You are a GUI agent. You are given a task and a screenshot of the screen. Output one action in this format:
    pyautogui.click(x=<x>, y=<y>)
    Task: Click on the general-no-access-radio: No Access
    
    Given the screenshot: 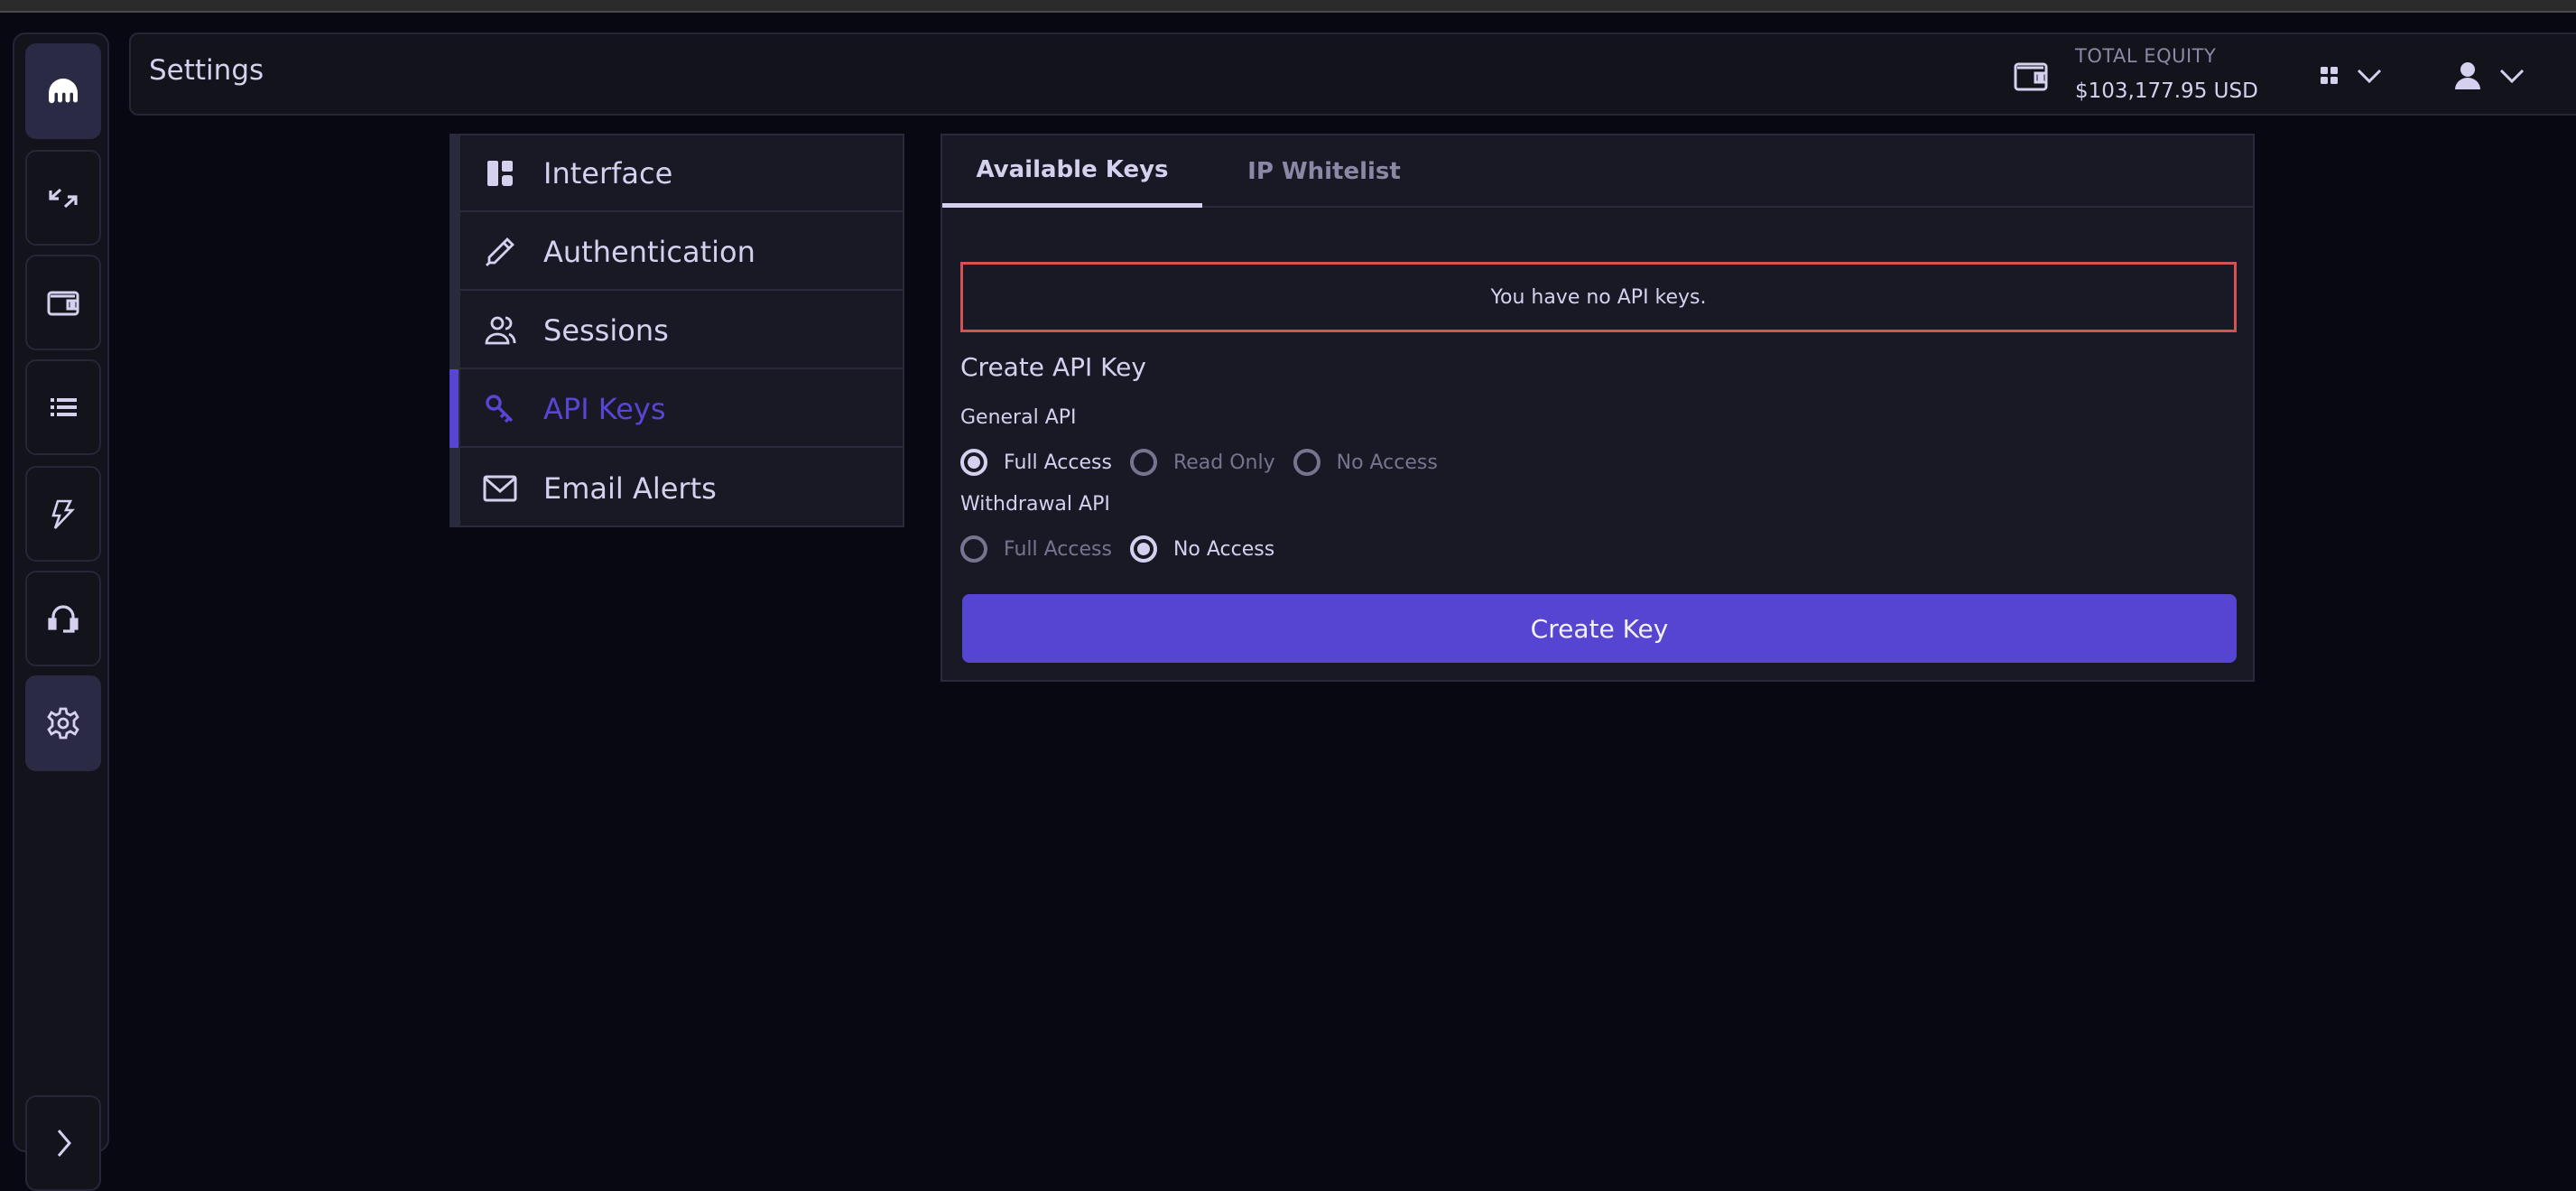 What is the action you would take?
    pyautogui.click(x=1366, y=462)
    